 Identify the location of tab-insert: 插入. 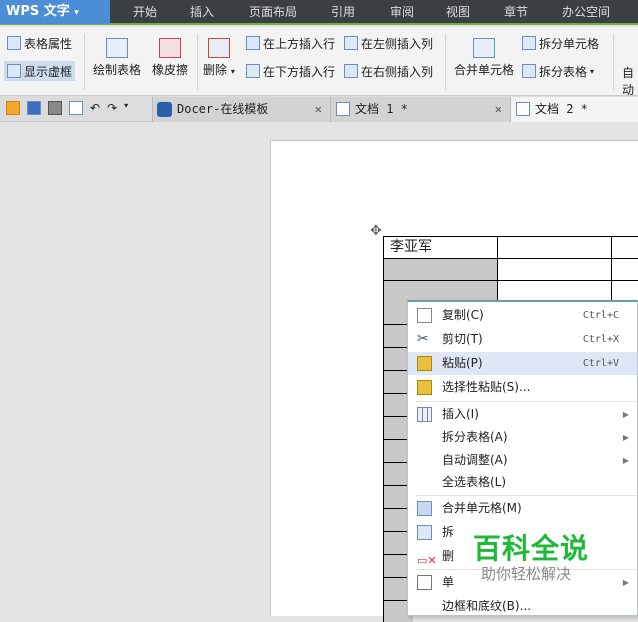
(202, 12).